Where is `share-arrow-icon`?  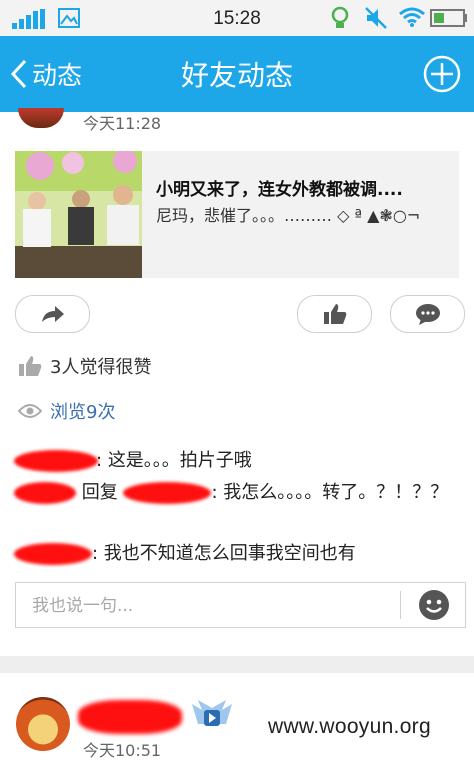
share-arrow-icon is located at coordinates (52, 314).